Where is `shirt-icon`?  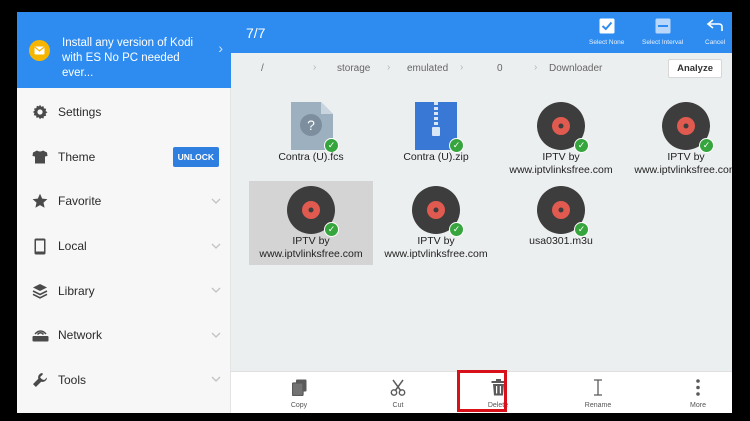
shirt-icon is located at coordinates (40, 157).